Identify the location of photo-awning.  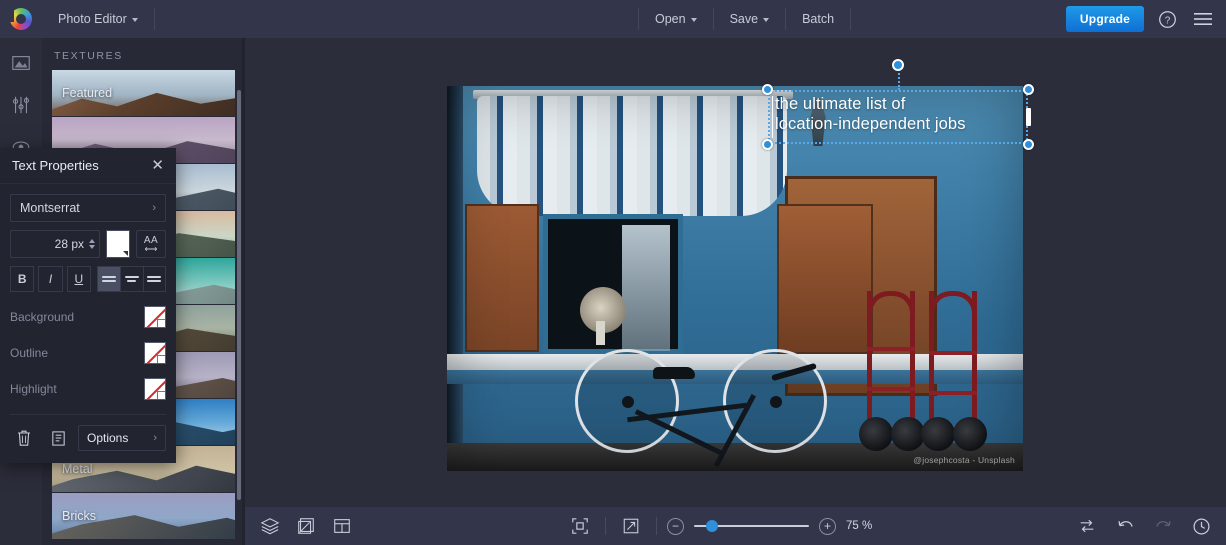
(632, 156).